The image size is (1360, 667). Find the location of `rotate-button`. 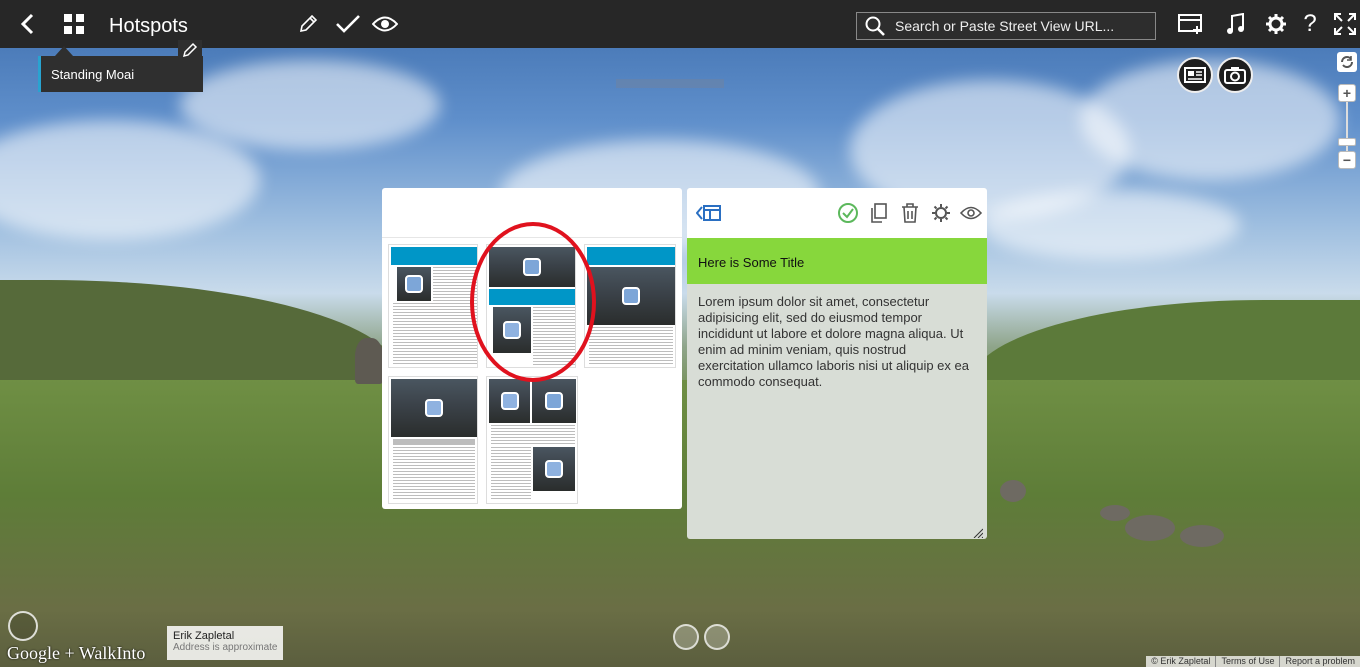

rotate-button is located at coordinates (1347, 62).